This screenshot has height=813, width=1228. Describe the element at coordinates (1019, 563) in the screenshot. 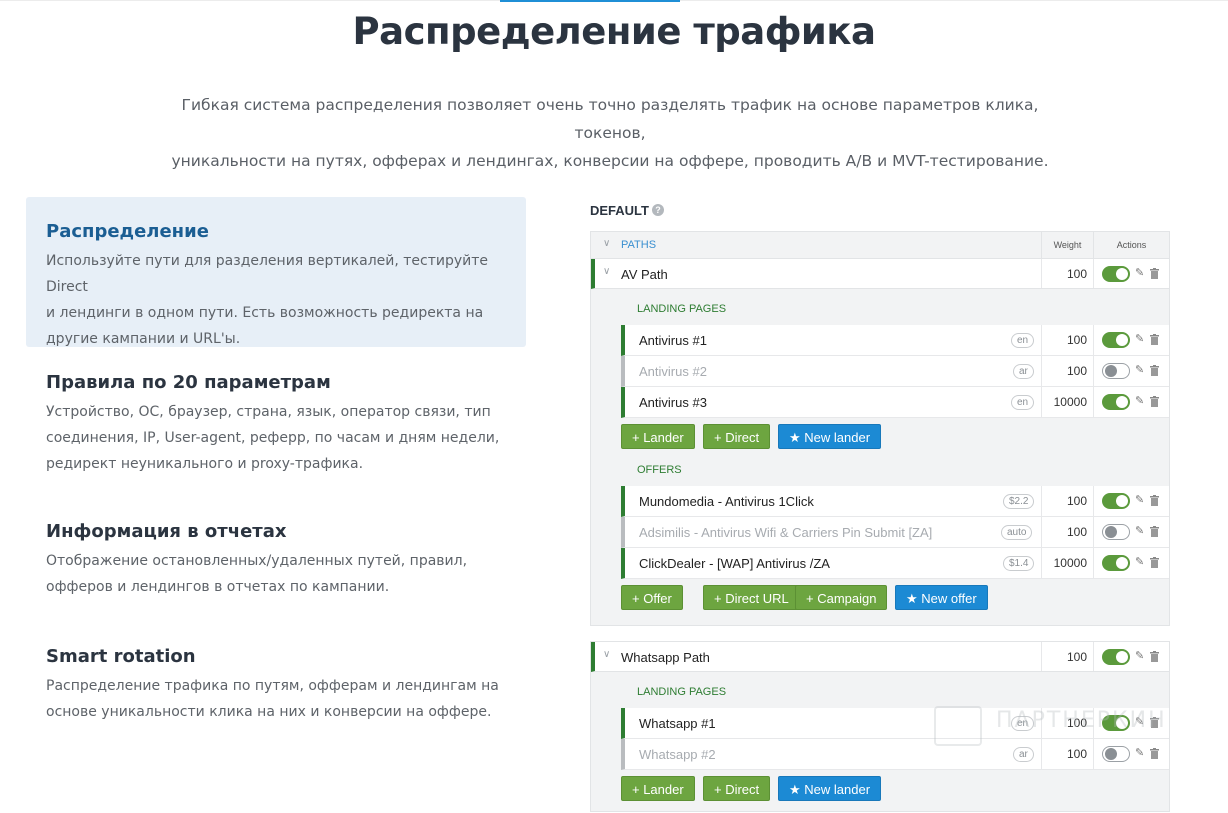

I see `payout-tag: $1.4` at that location.